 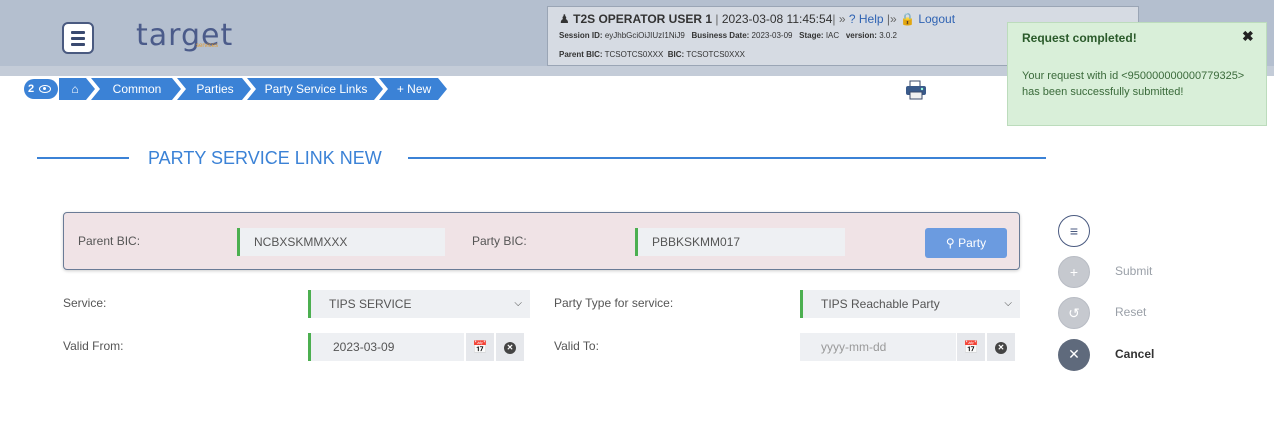 I want to click on title-divider-left, so click(x=83, y=158).